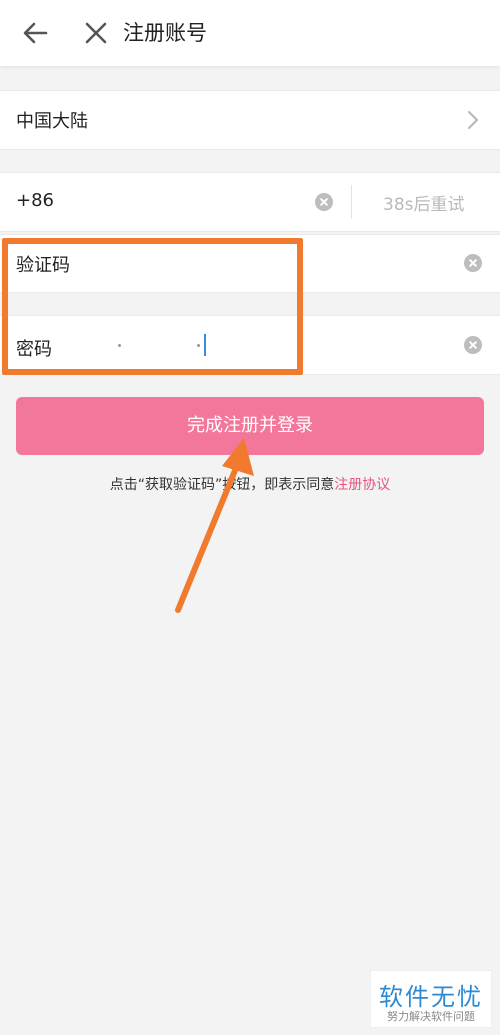 The image size is (500, 1035). I want to click on region-selector: 中国大陆, so click(250, 120).